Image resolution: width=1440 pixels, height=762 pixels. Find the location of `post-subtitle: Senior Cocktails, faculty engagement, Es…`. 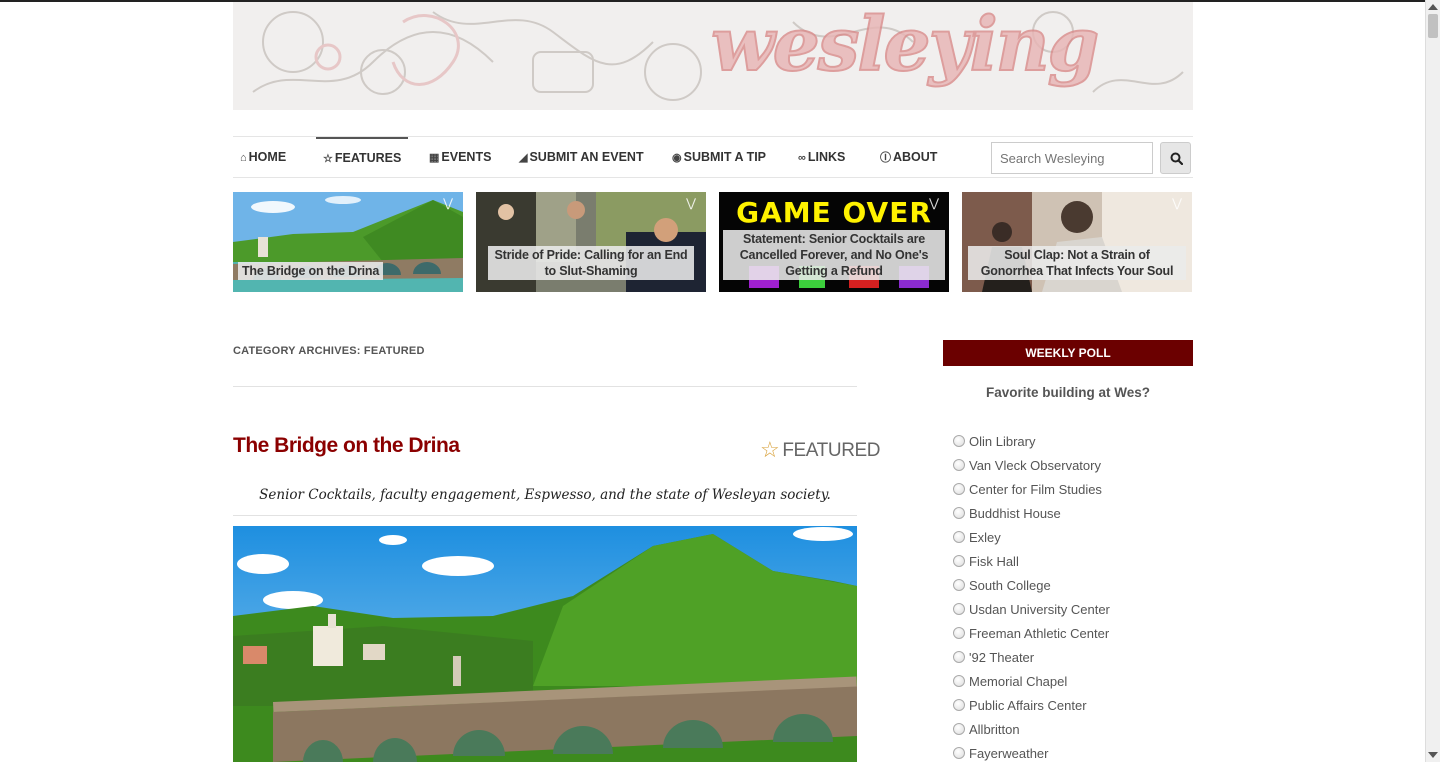

post-subtitle: Senior Cocktails, faculty engagement, Es… is located at coordinates (545, 495).